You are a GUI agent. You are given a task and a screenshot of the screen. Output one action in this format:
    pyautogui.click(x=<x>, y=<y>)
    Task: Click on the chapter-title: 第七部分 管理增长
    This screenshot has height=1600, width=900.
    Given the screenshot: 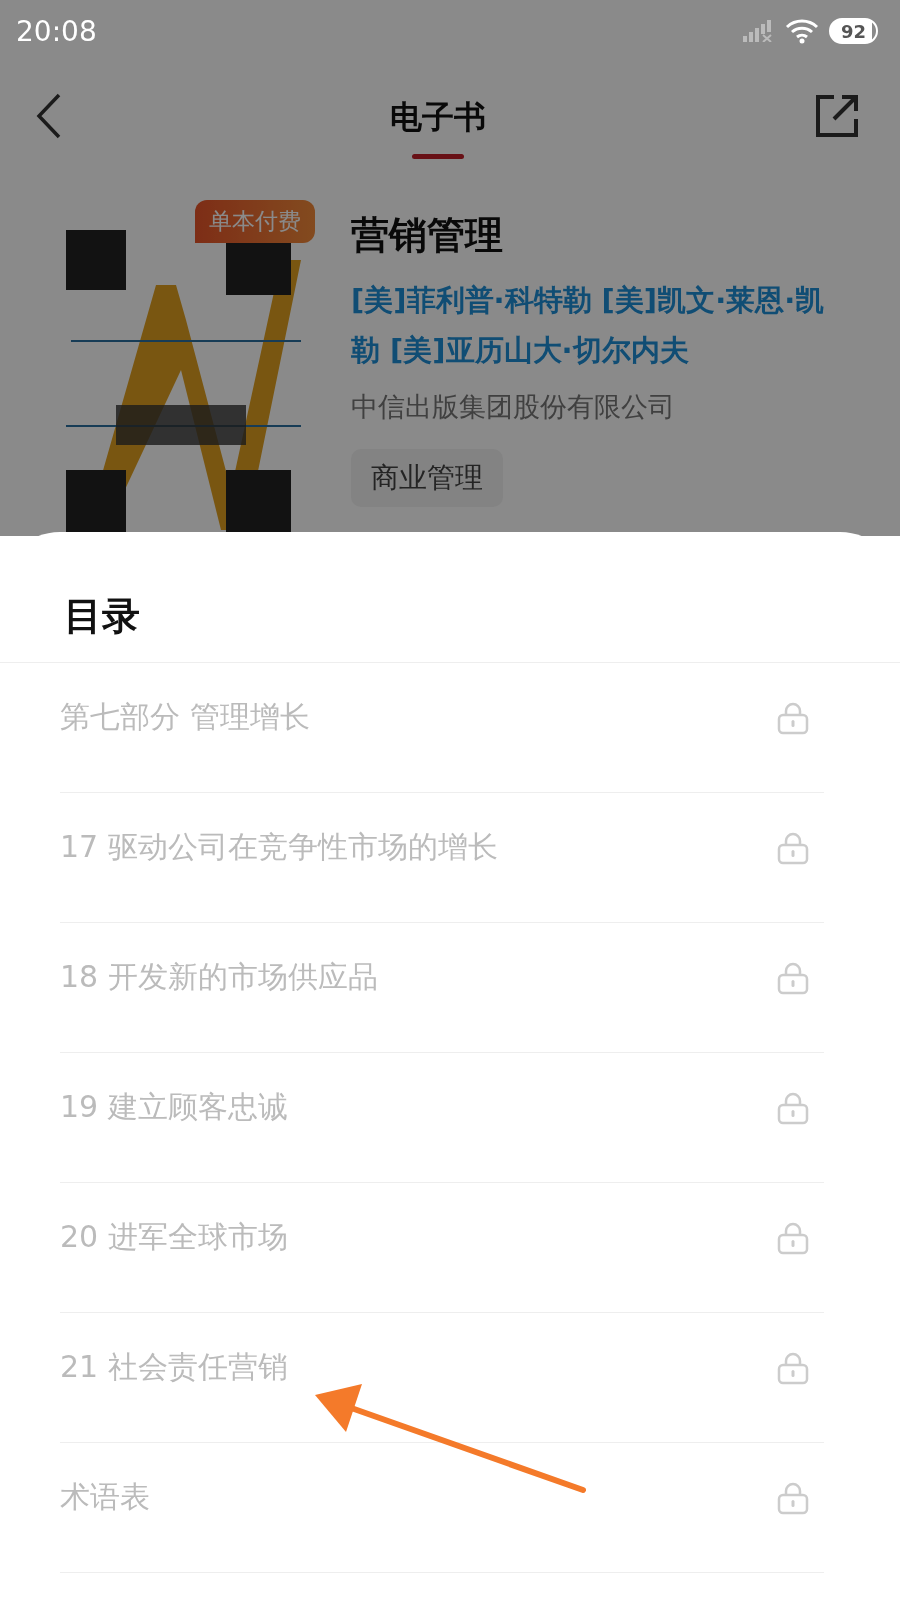 What is the action you would take?
    pyautogui.click(x=185, y=717)
    